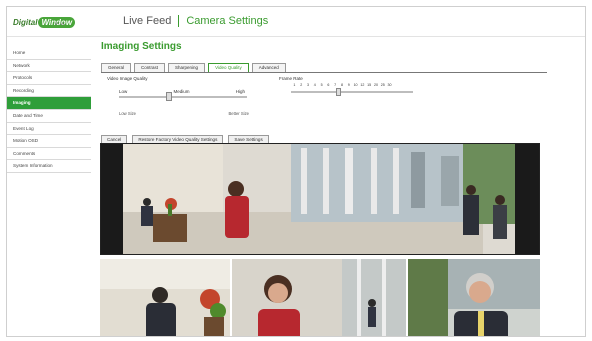 The width and height of the screenshot is (592, 341). Describe the element at coordinates (338, 92) in the screenshot. I see `frame-rate-slider-thumb` at that location.